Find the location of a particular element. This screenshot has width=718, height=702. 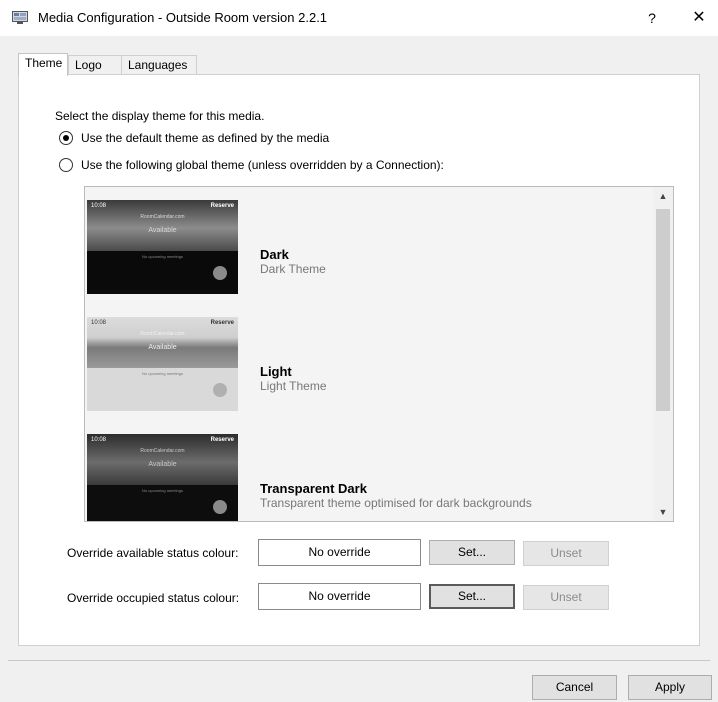

override-available-value: No override is located at coordinates (339, 552).